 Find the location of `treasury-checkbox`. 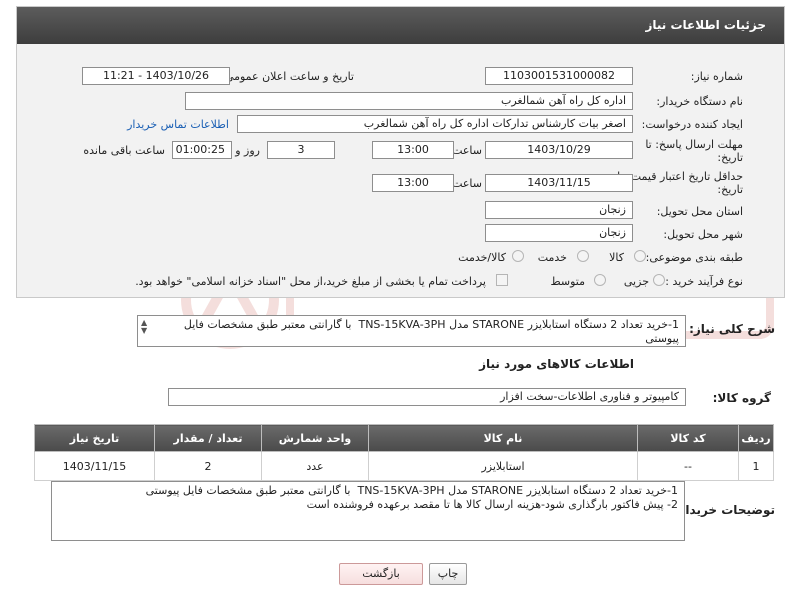

treasury-checkbox is located at coordinates (502, 280).